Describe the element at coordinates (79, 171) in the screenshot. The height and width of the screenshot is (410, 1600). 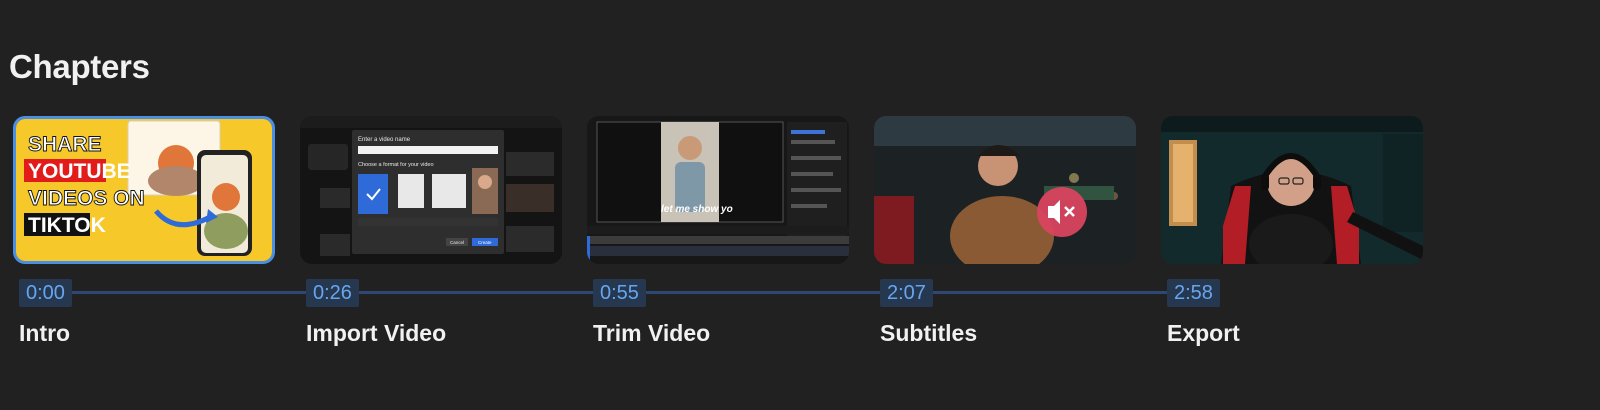
I see `thumbnail-text-youtube: YOUTUBE` at that location.